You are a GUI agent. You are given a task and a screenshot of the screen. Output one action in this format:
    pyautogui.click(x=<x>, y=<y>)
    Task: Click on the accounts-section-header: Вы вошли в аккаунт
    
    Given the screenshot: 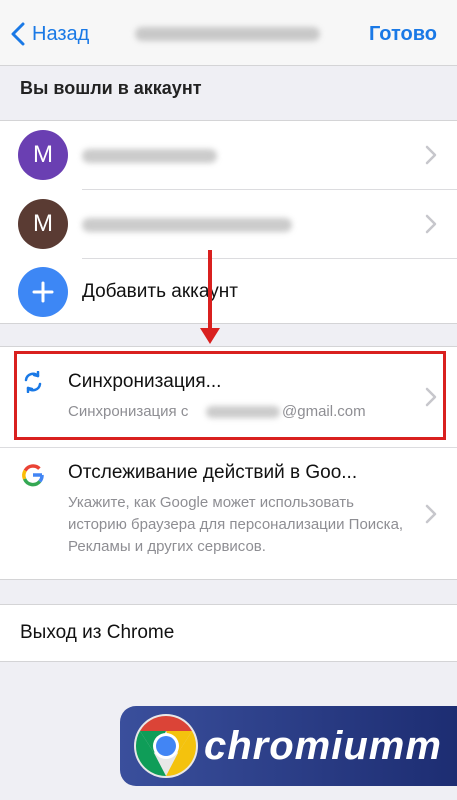 What is the action you would take?
    pyautogui.click(x=111, y=88)
    